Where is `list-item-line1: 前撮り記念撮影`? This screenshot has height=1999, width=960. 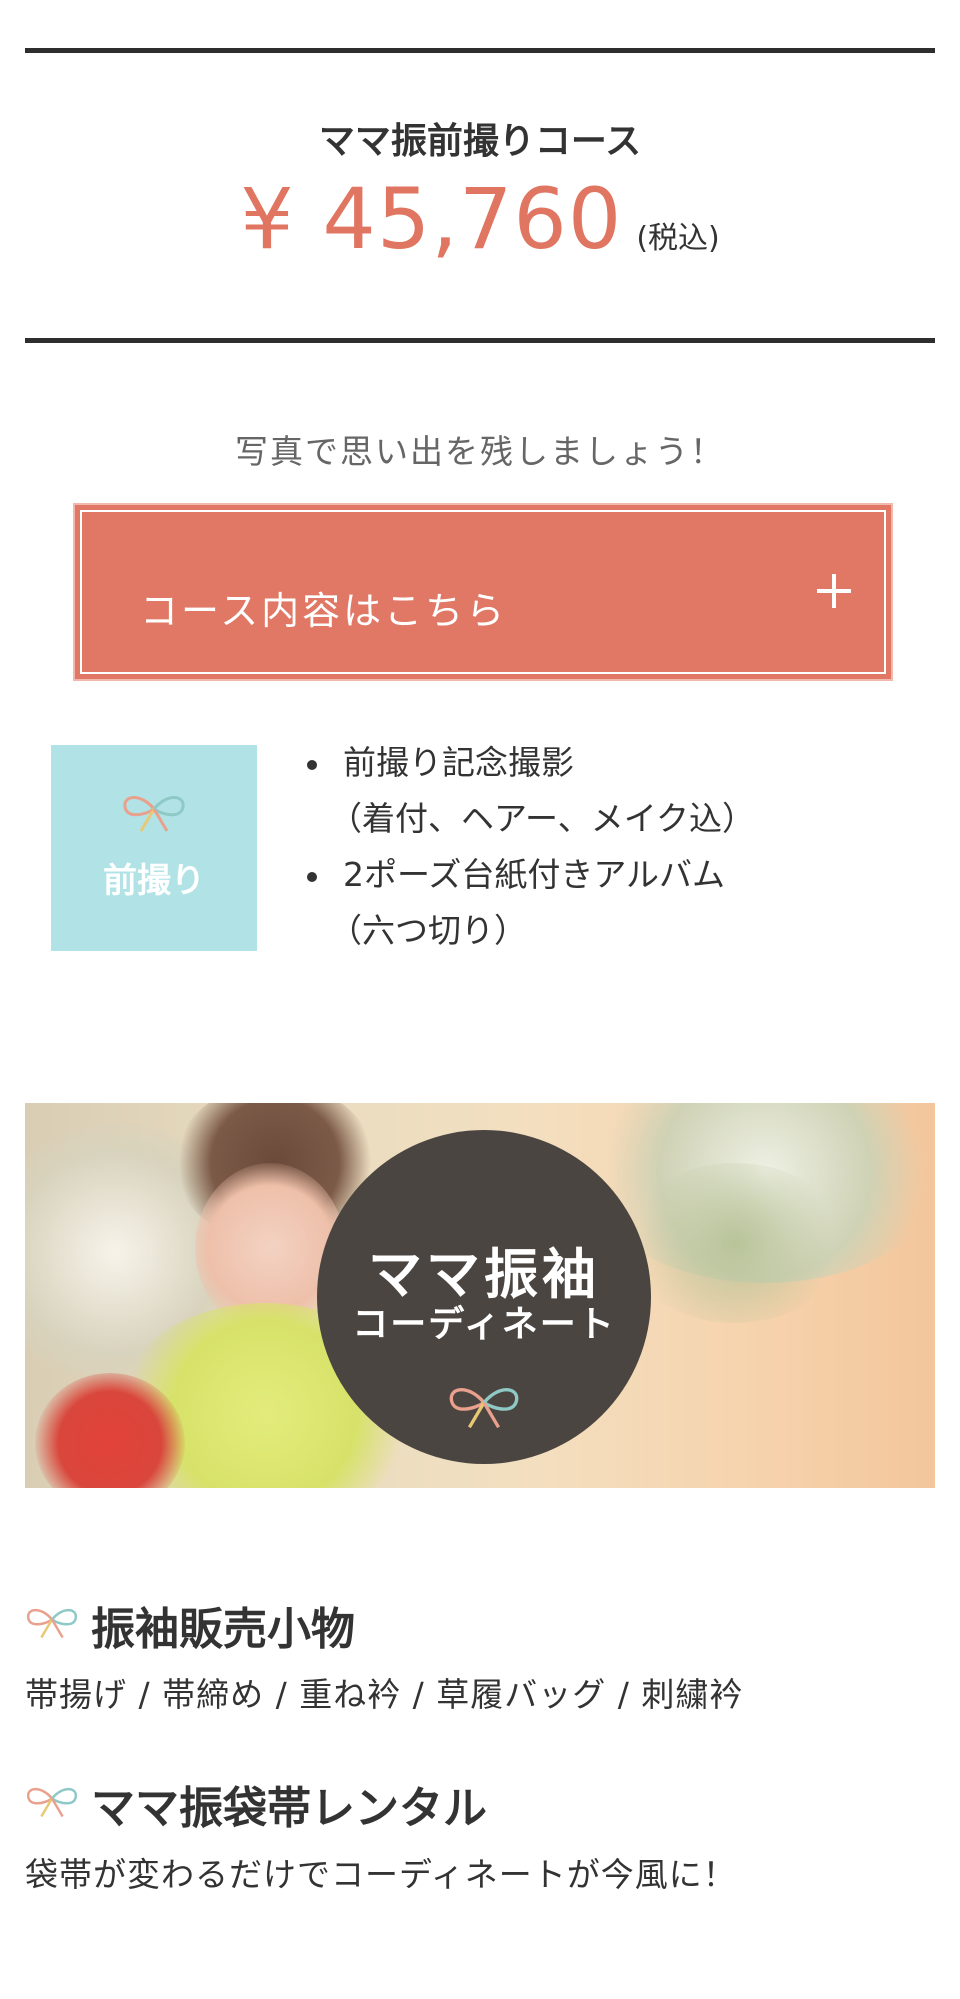 list-item-line1: 前撮り記念撮影 is located at coordinates (458, 762).